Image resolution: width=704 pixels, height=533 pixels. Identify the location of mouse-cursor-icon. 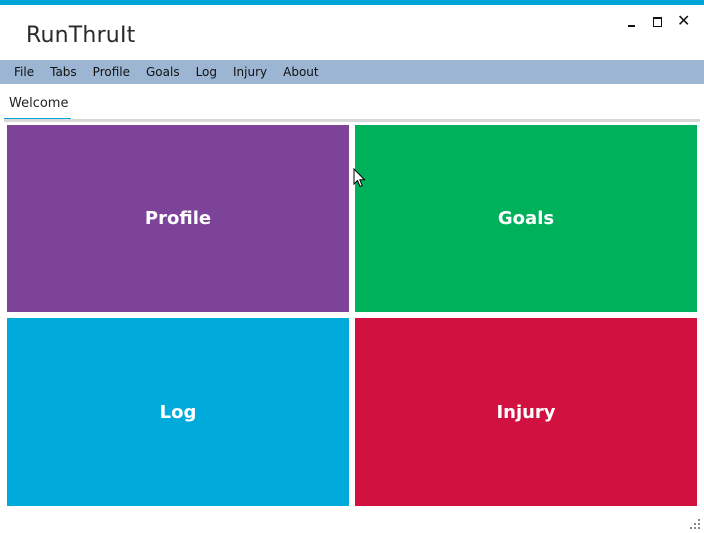
(359, 178).